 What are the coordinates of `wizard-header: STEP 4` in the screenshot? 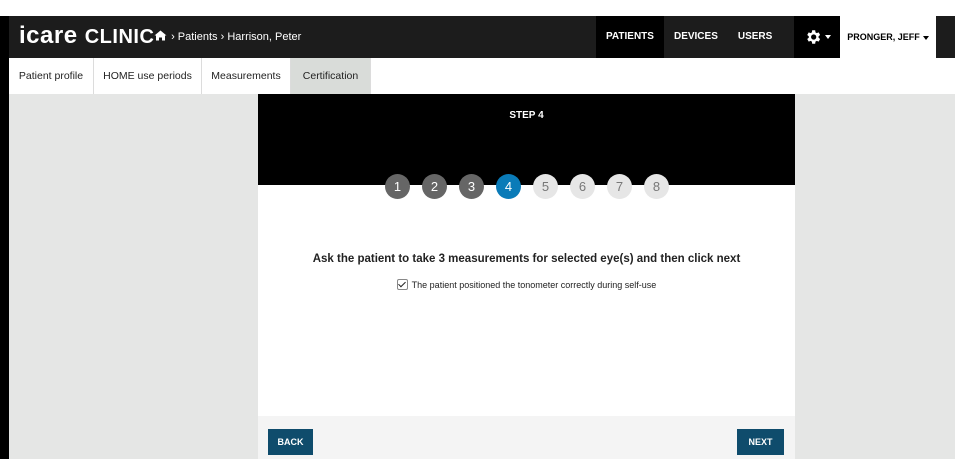 It's located at (526, 139).